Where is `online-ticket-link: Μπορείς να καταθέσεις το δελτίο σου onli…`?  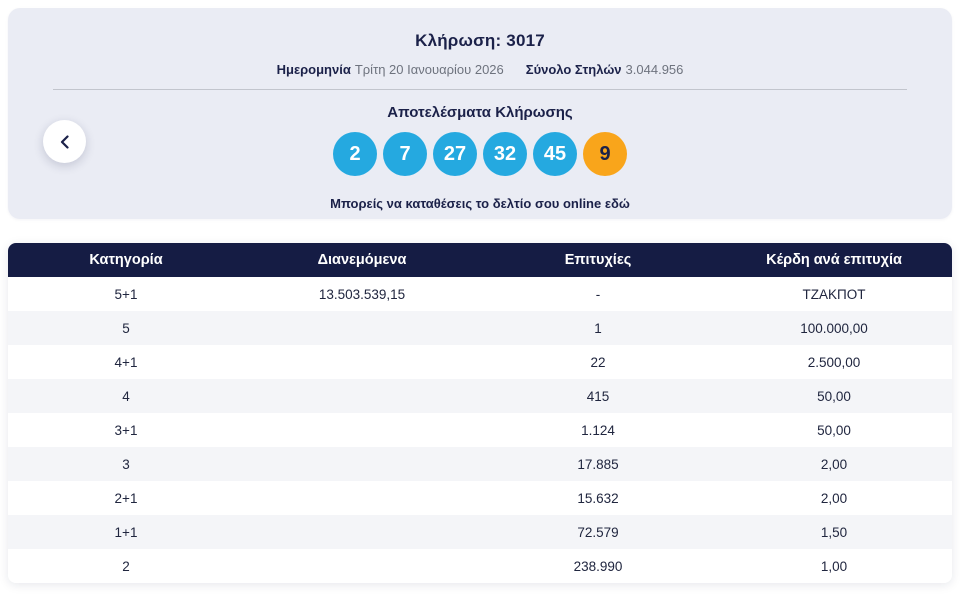 online-ticket-link: Μπορείς να καταθέσεις το δελτίο σου onli… is located at coordinates (480, 203).